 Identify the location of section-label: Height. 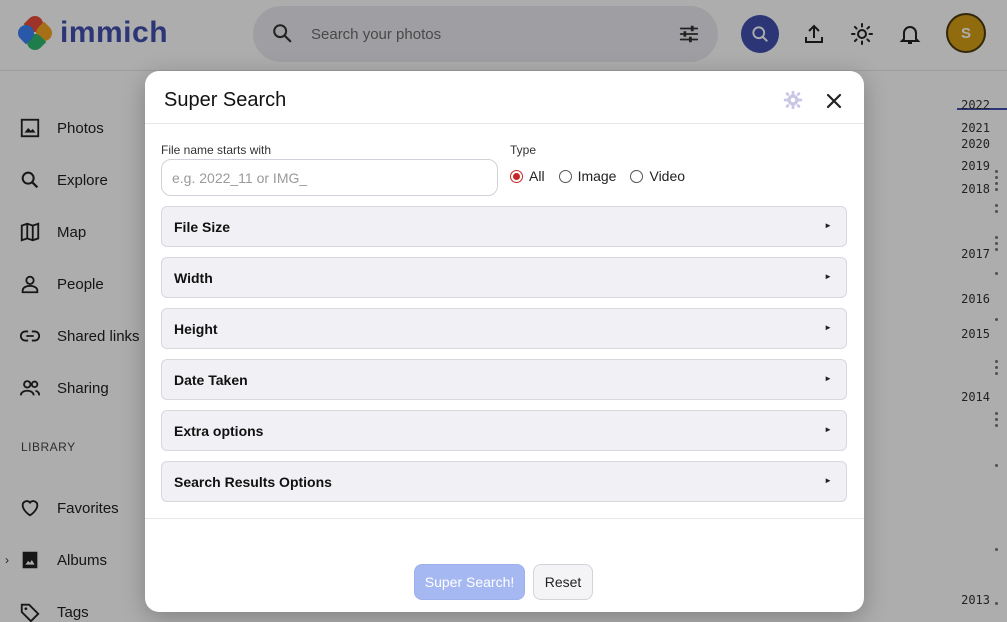
(196, 329).